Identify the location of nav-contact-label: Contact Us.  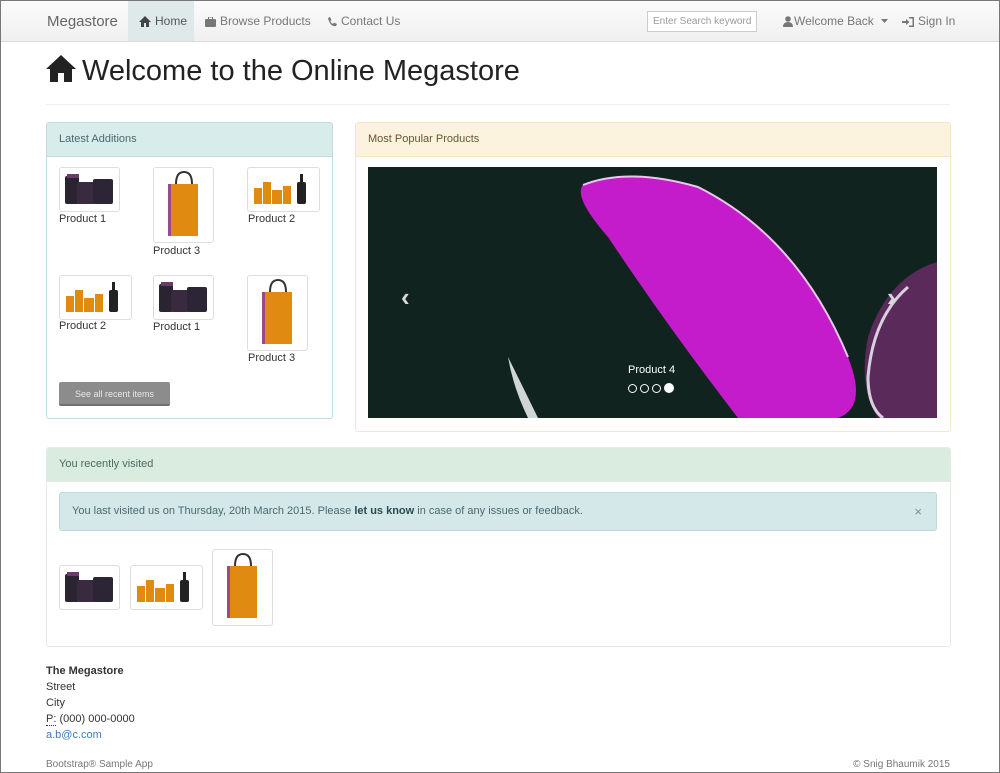
(371, 21).